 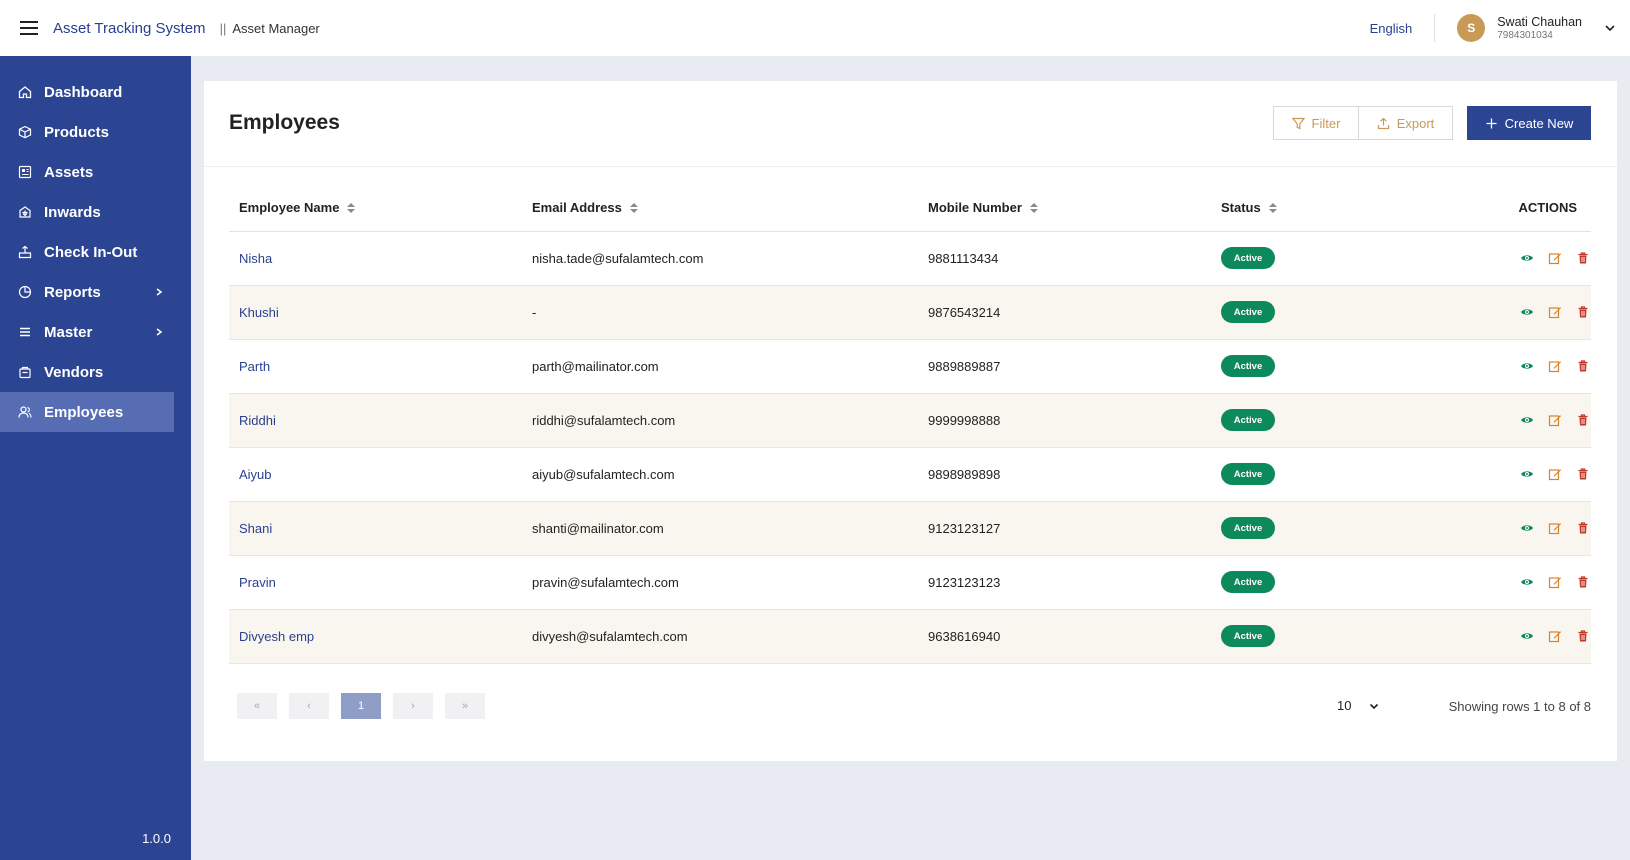 I want to click on app-title: Asset Tracking System, so click(x=129, y=28).